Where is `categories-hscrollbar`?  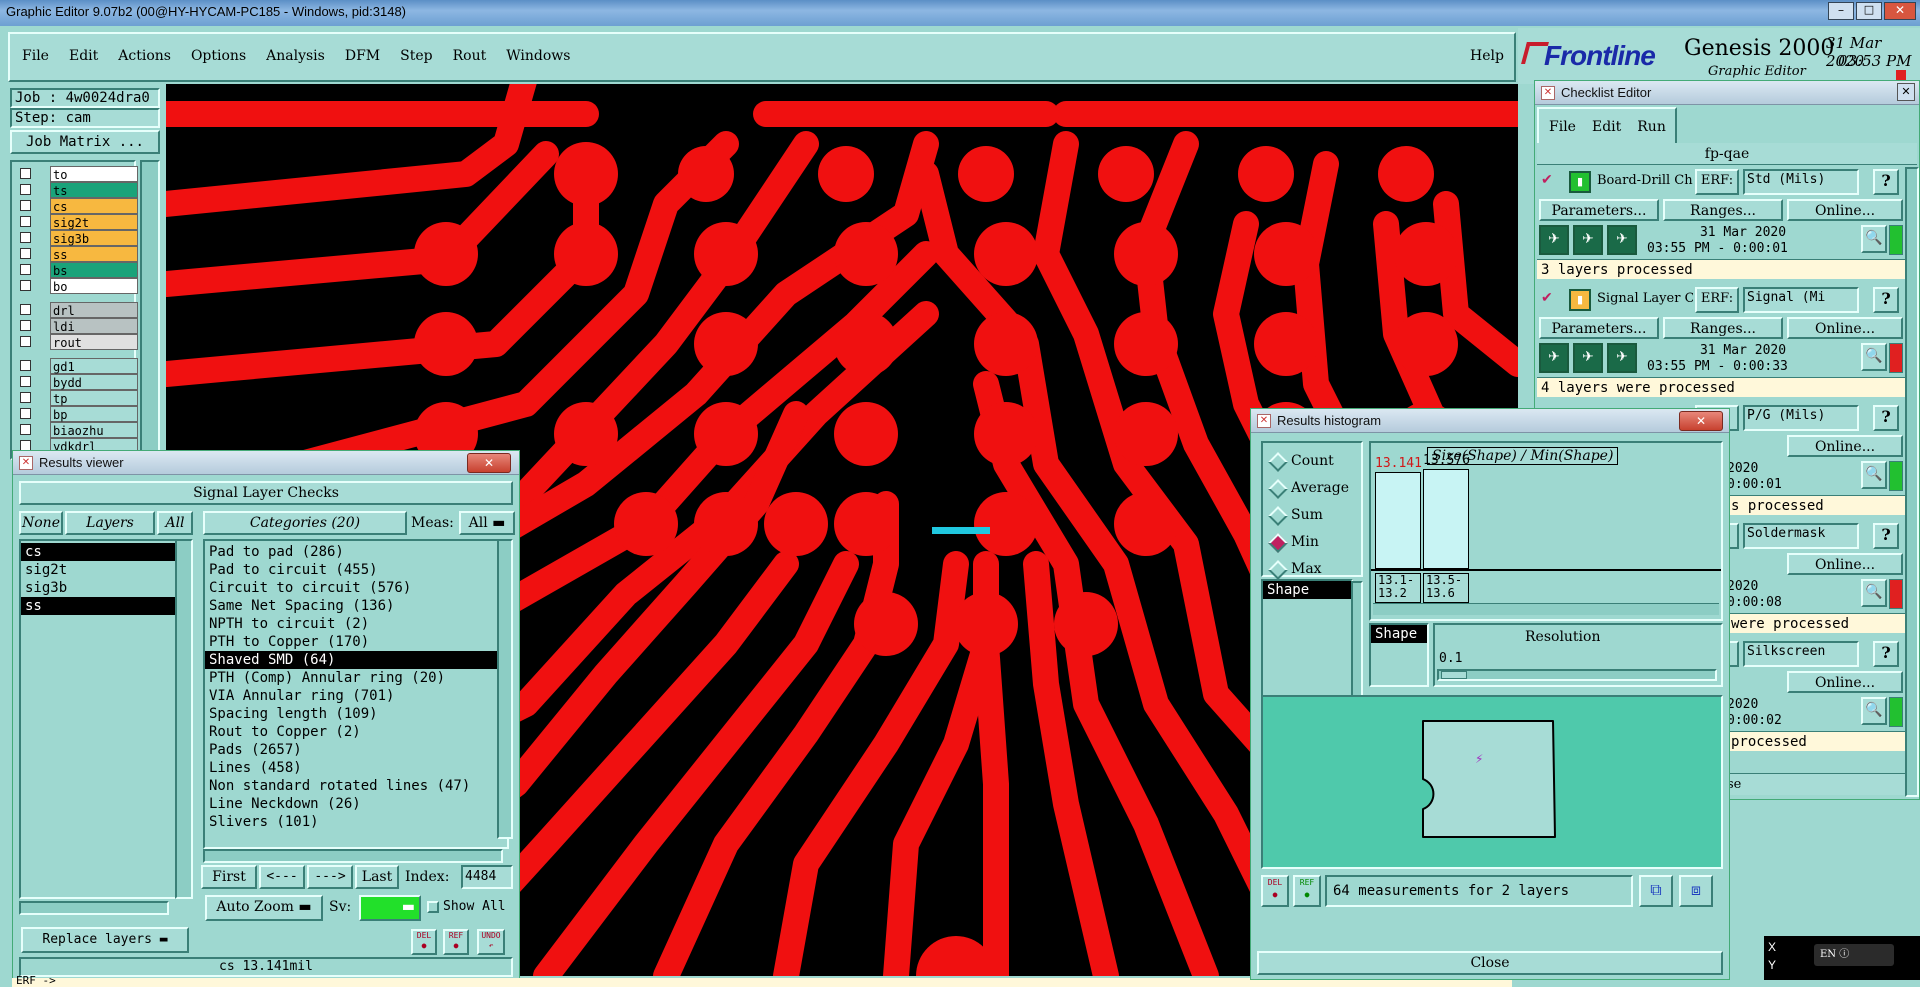 categories-hscrollbar is located at coordinates (353, 856).